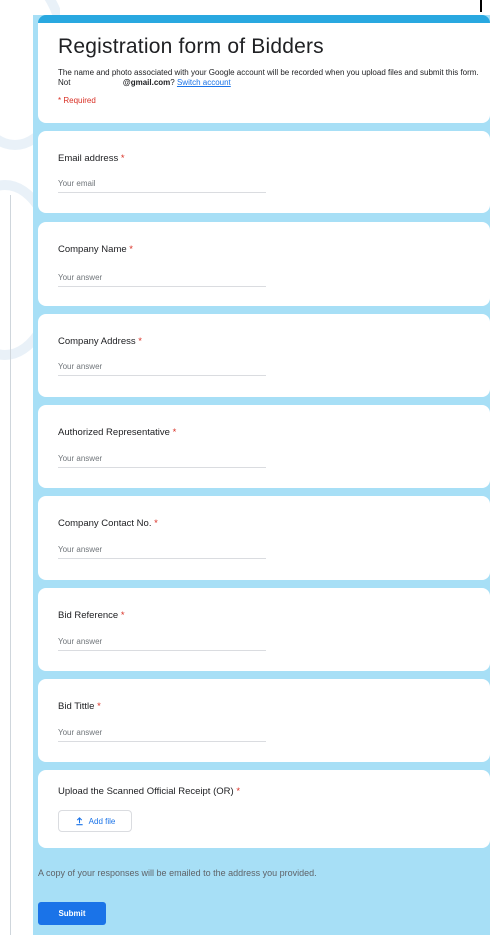  Describe the element at coordinates (91, 615) in the screenshot. I see `question-label: Bid Reference *` at that location.